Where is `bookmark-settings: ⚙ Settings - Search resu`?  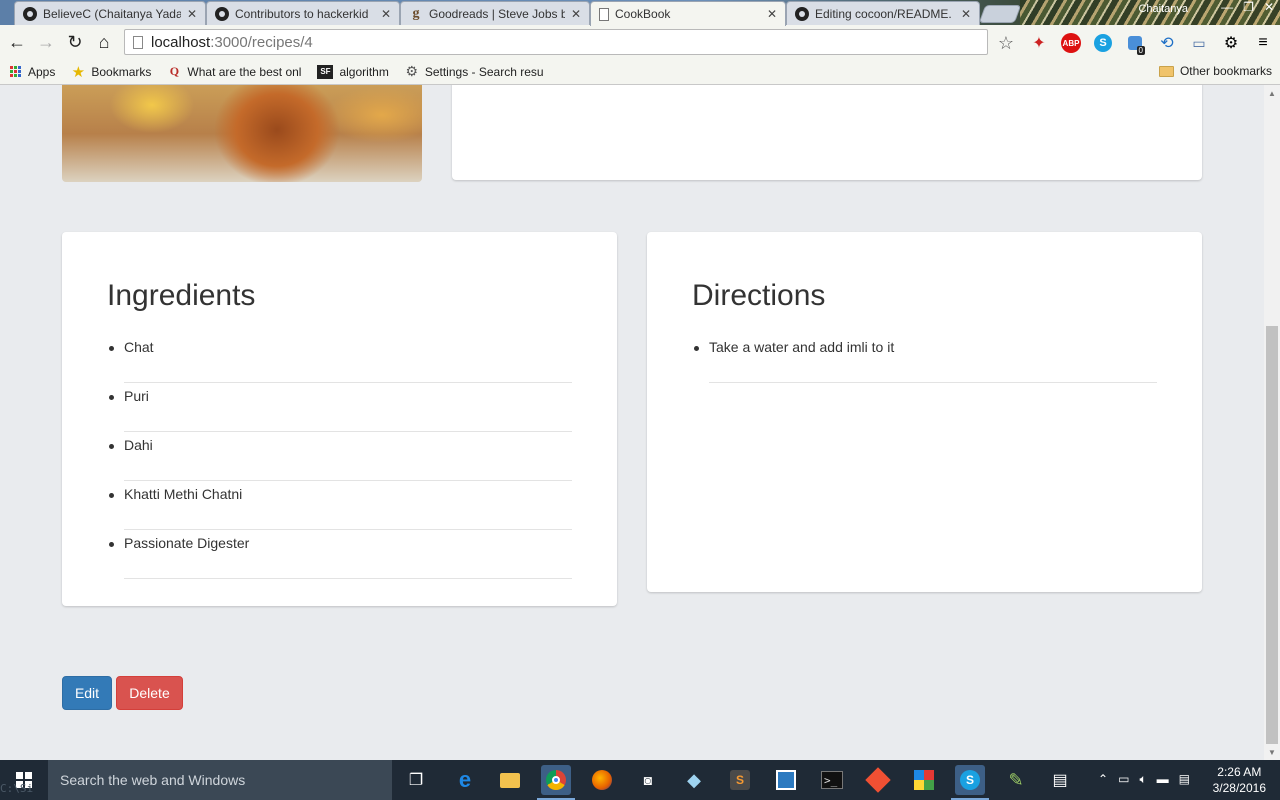 bookmark-settings: ⚙ Settings - Search resu is located at coordinates (474, 71).